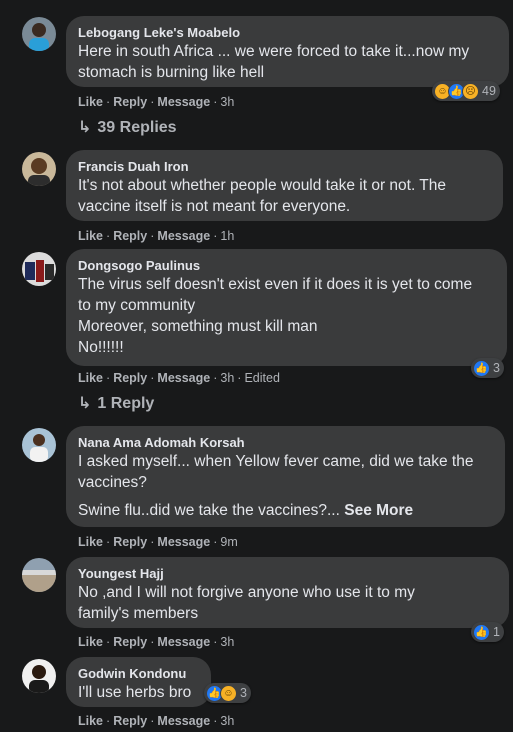 This screenshot has width=513, height=732. What do you see at coordinates (228, 542) in the screenshot?
I see `timestamp: 9m` at bounding box center [228, 542].